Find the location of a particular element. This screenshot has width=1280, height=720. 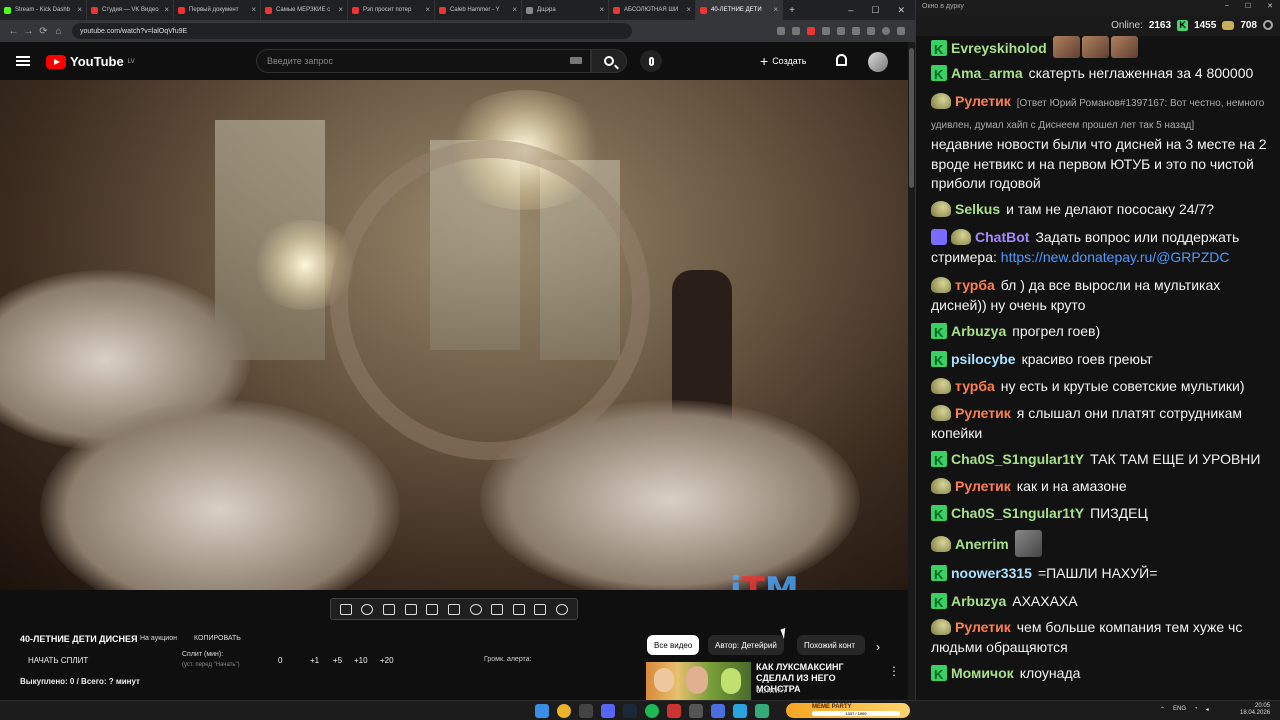

recommended-channel: CONWAY is located at coordinates (771, 691).